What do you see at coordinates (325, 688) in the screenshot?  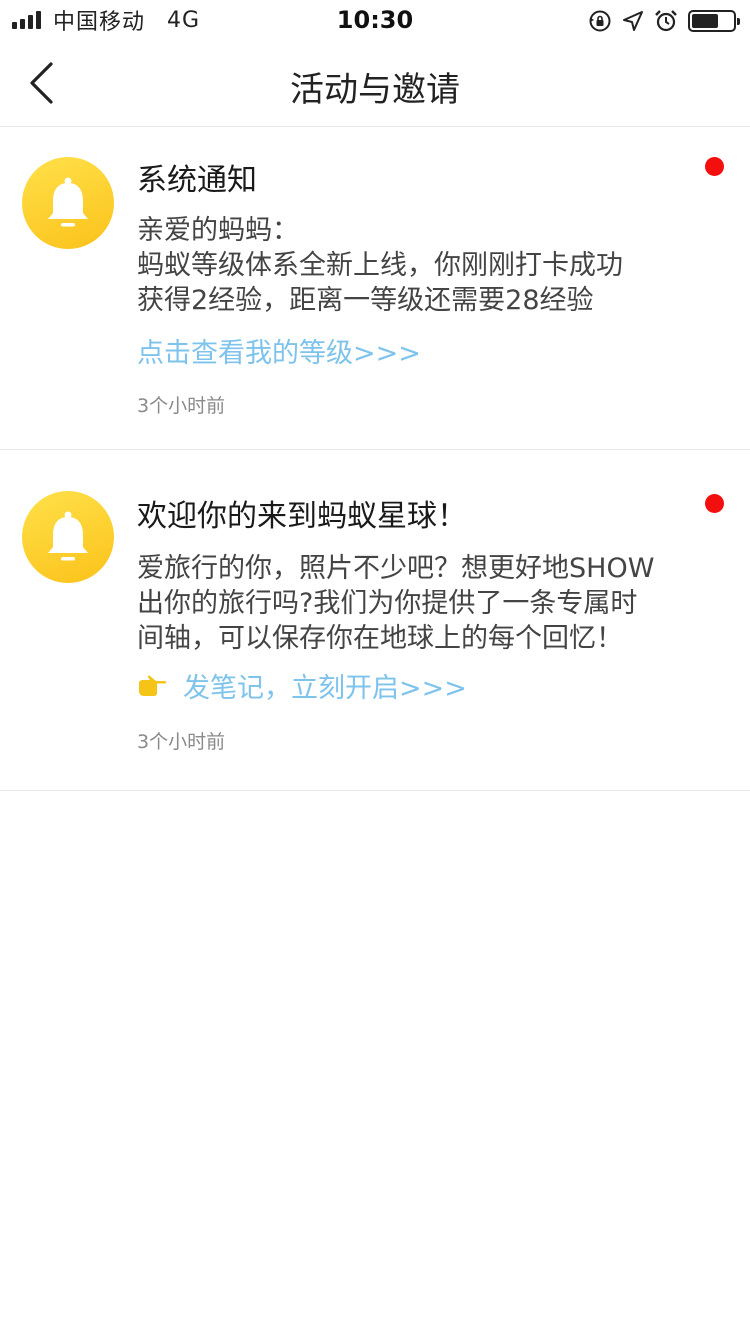 I see `start-note-link-label: 发笔记，立刻开启>>>` at bounding box center [325, 688].